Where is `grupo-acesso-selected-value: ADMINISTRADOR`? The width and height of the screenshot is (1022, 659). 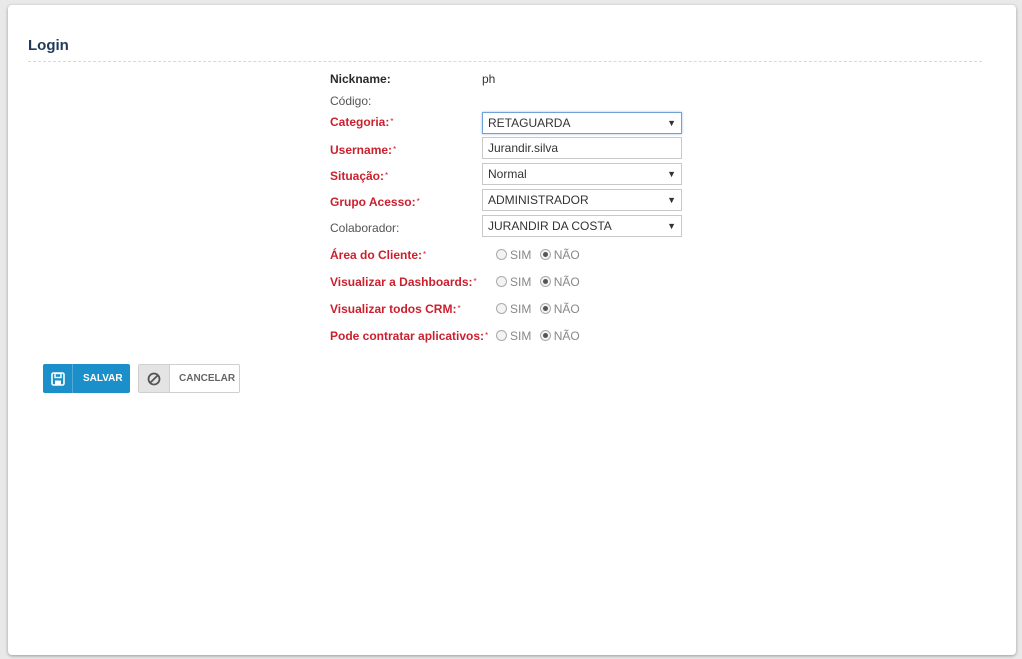
grupo-acesso-selected-value: ADMINISTRADOR is located at coordinates (538, 200).